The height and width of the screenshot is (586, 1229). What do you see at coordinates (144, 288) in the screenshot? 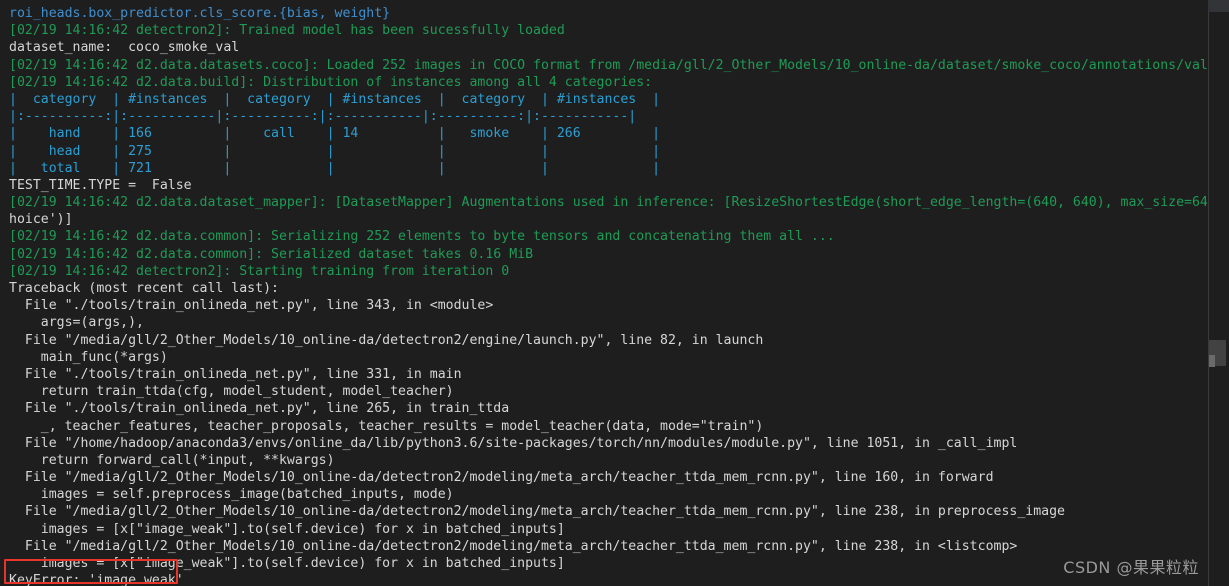
I see `console-line: Traceback (most recent call last):` at bounding box center [144, 288].